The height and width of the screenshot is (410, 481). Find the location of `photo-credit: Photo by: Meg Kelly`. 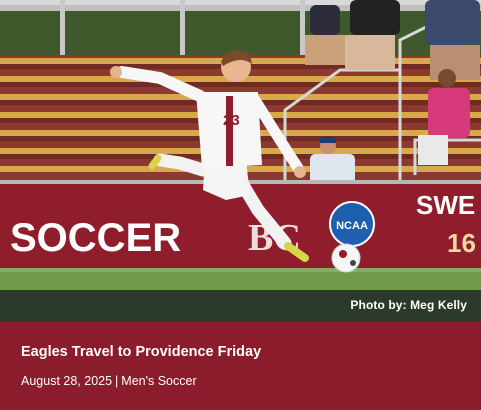

photo-credit: Photo by: Meg Kelly is located at coordinates (408, 305).